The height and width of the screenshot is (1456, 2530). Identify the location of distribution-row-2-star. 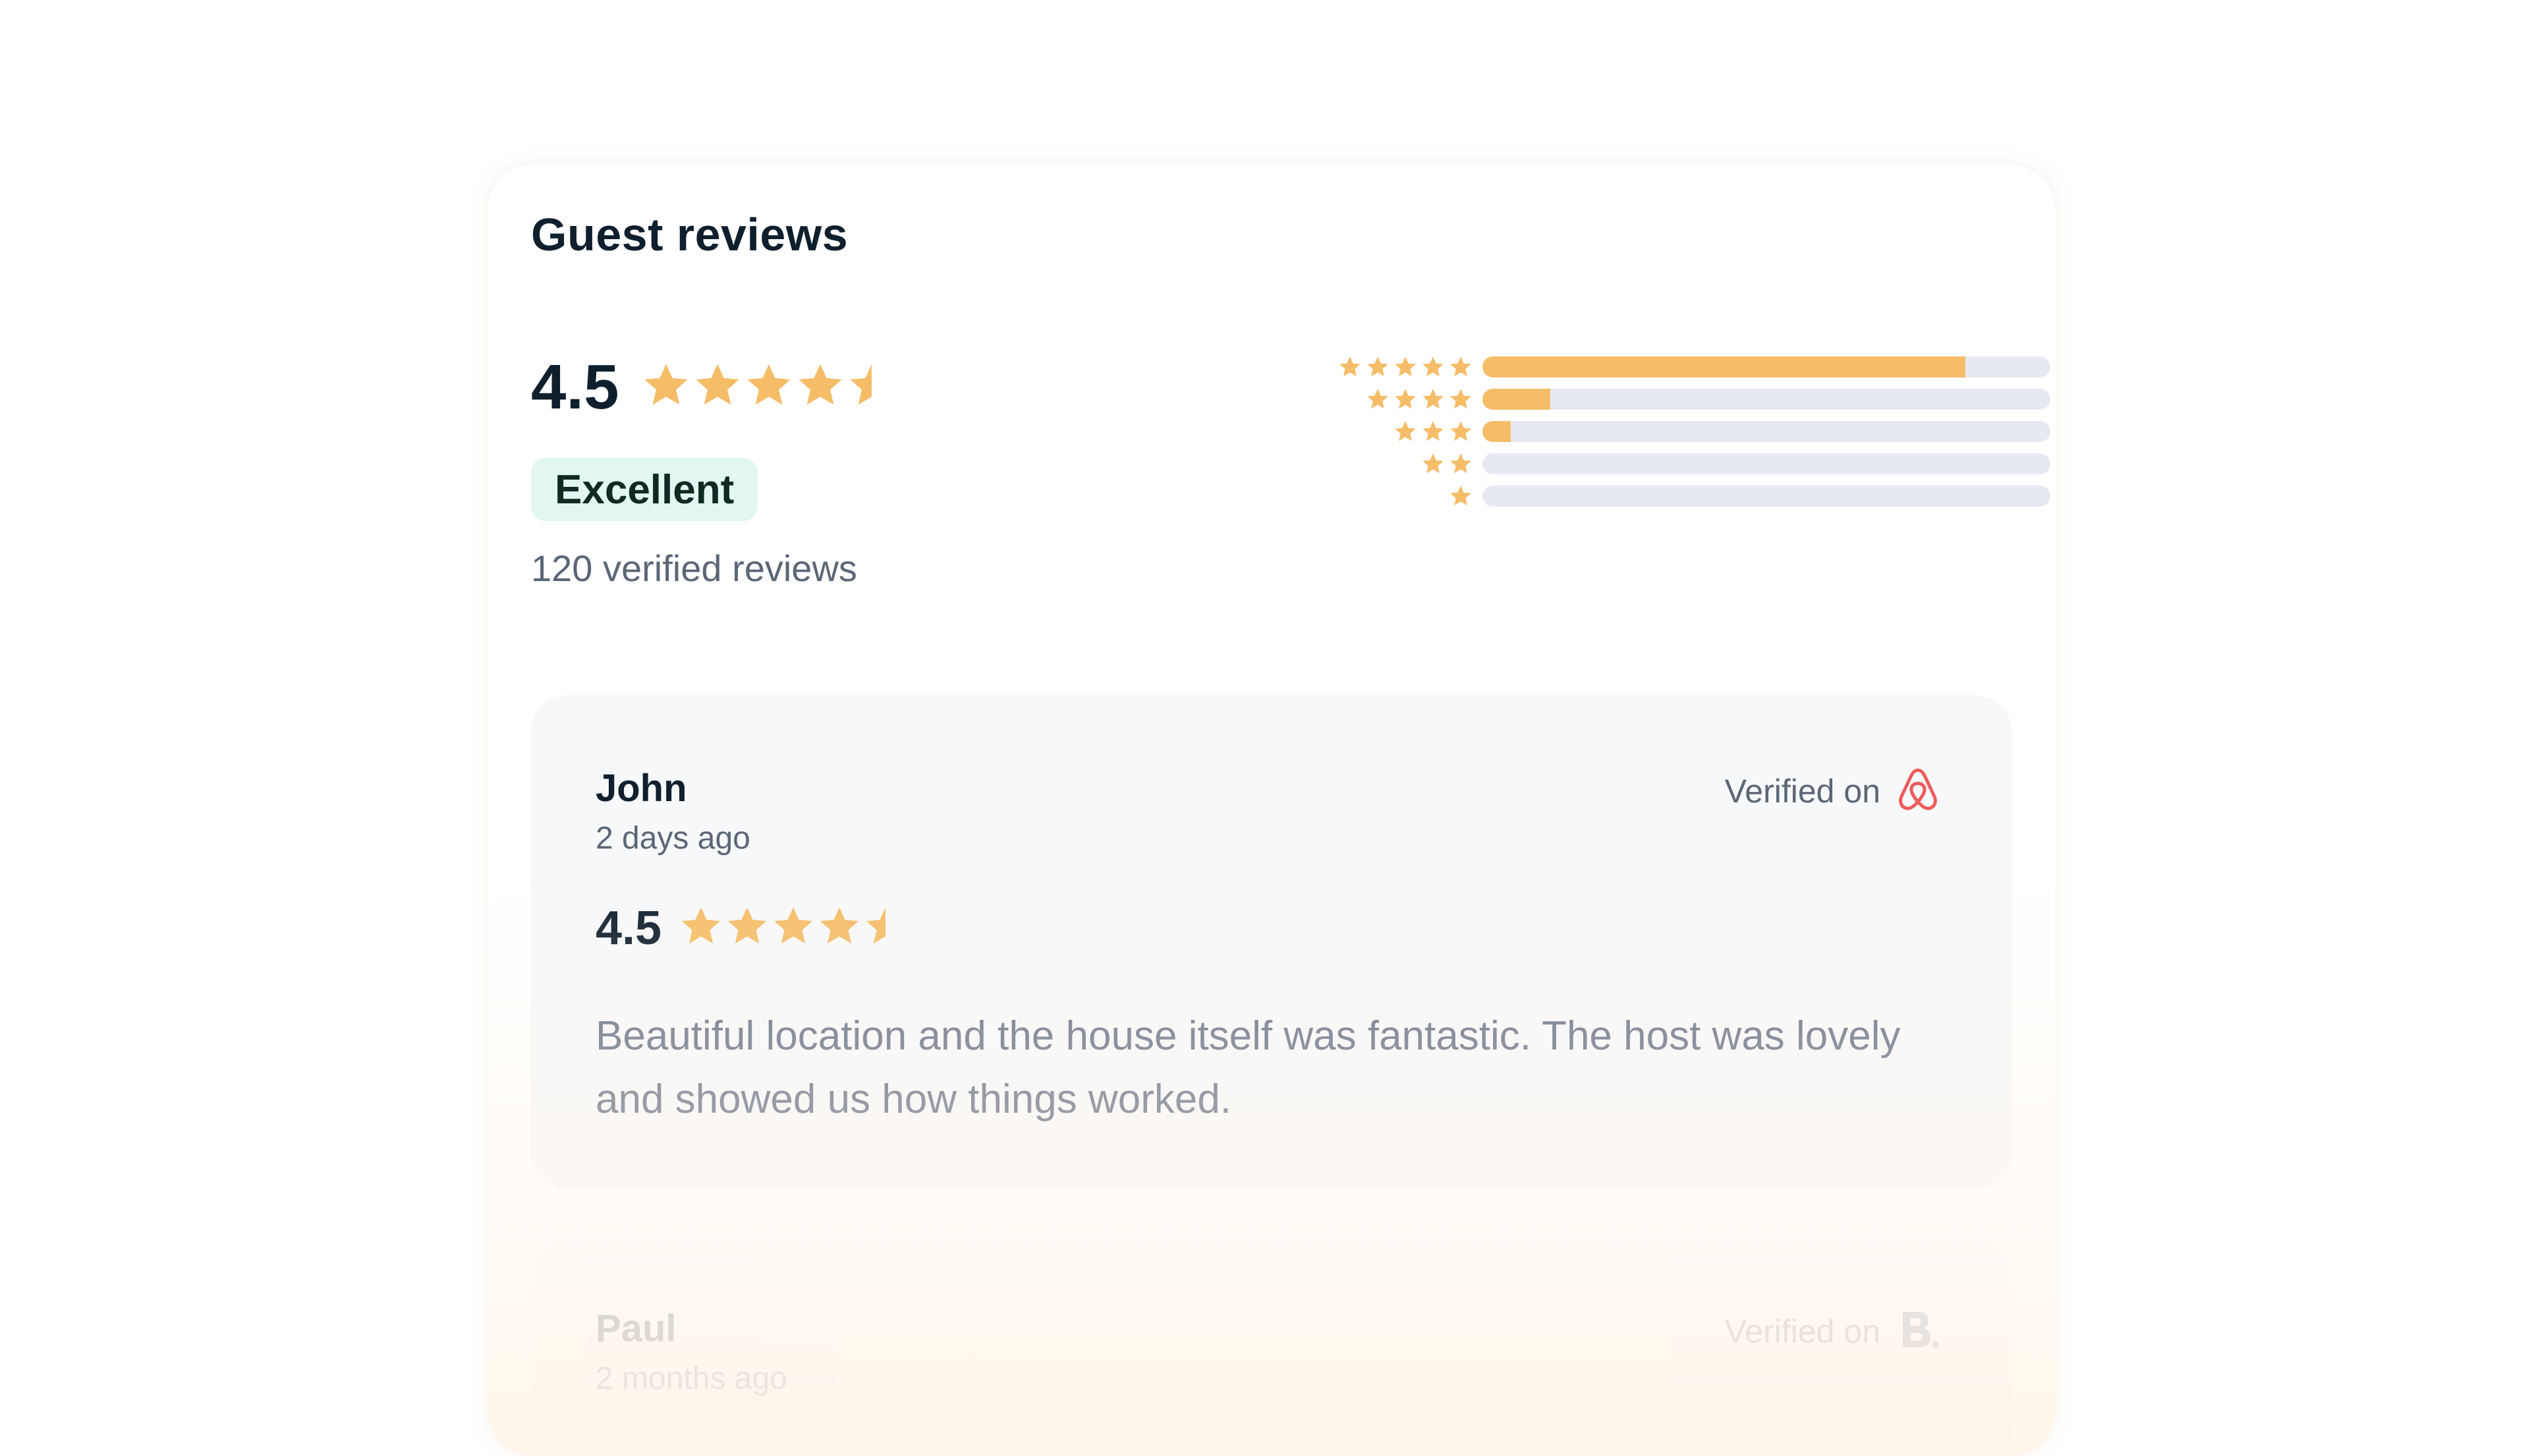
(1679, 464).